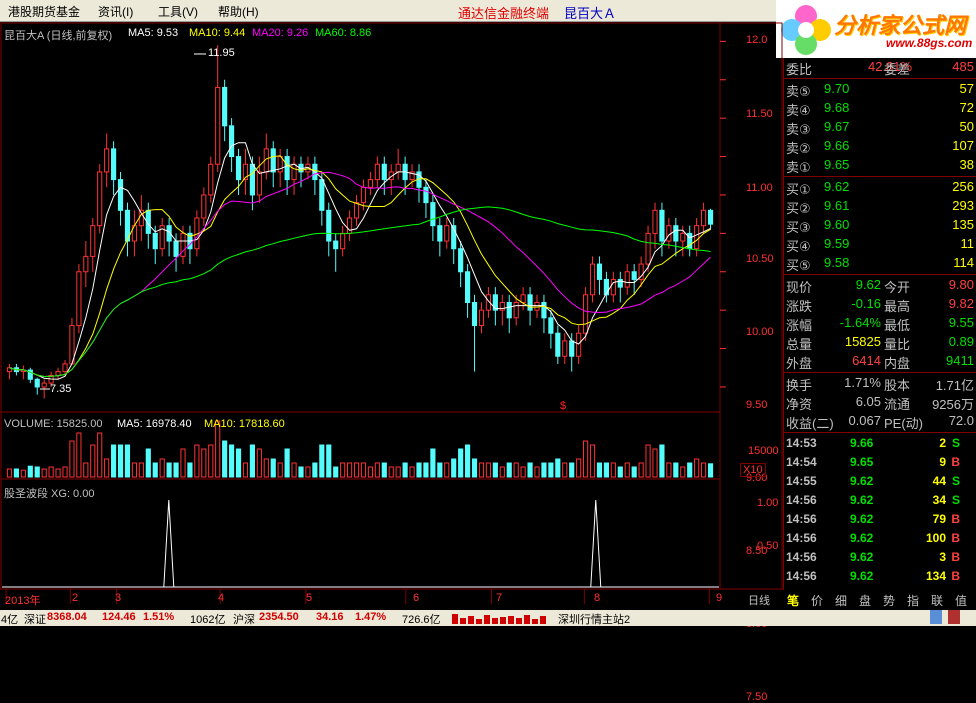 This screenshot has height=703, width=976. I want to click on tab-2: 细, so click(841, 600).